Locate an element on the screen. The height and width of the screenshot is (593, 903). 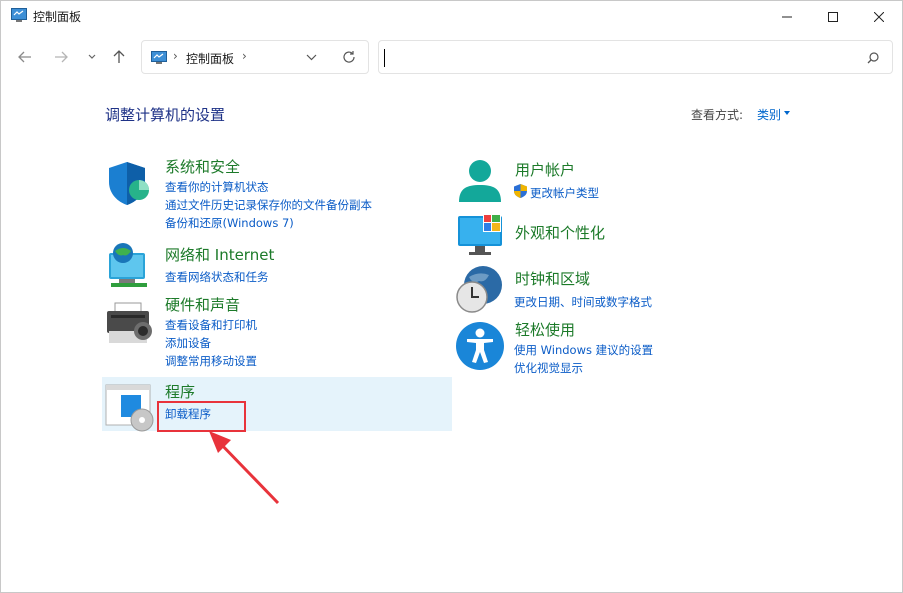
category-title-hardware-sound: 硬件和声音 is located at coordinates (202, 304).